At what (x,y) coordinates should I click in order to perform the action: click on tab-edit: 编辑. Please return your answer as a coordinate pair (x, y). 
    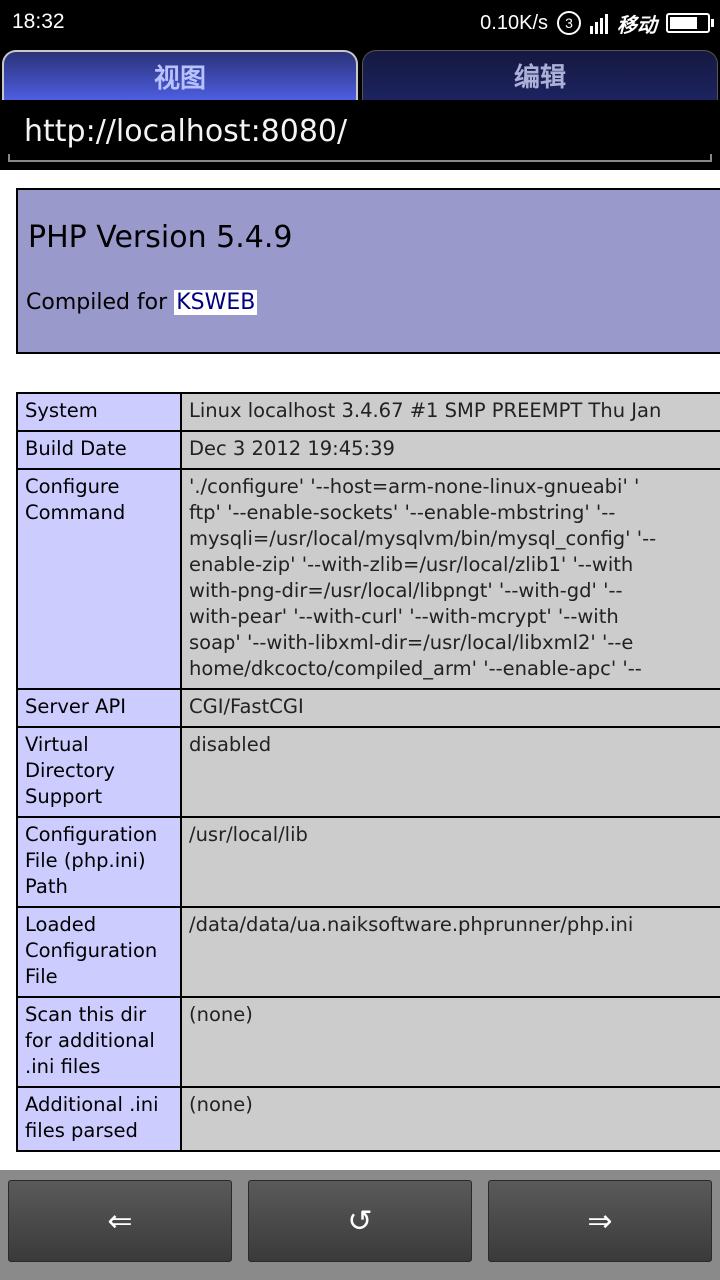
    Looking at the image, I should click on (540, 75).